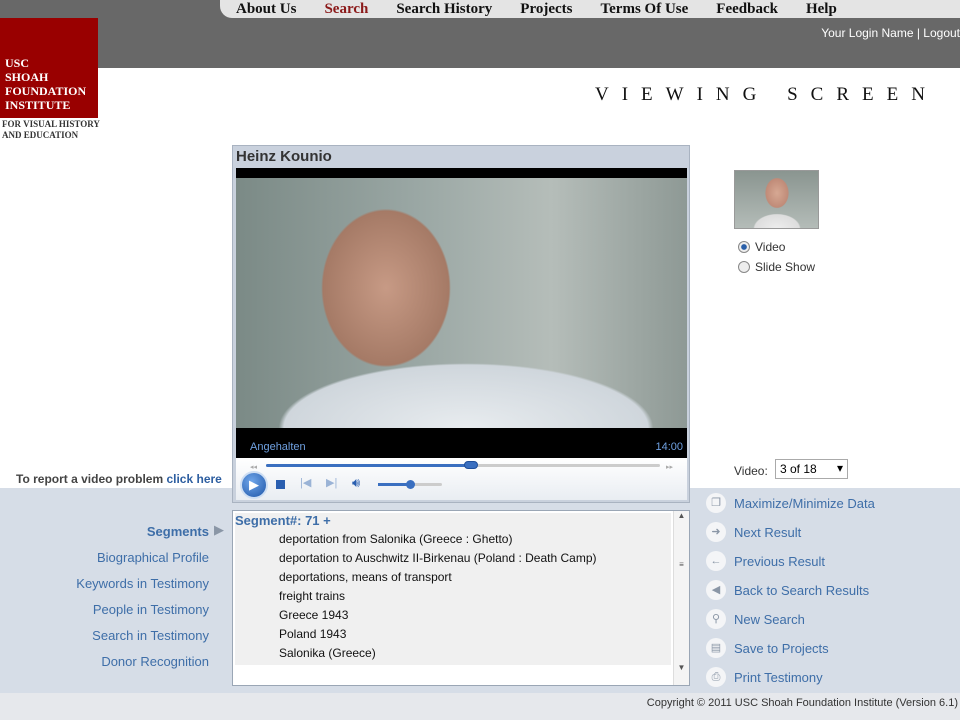 This screenshot has width=960, height=720. I want to click on logout-link: Logout, so click(941, 33).